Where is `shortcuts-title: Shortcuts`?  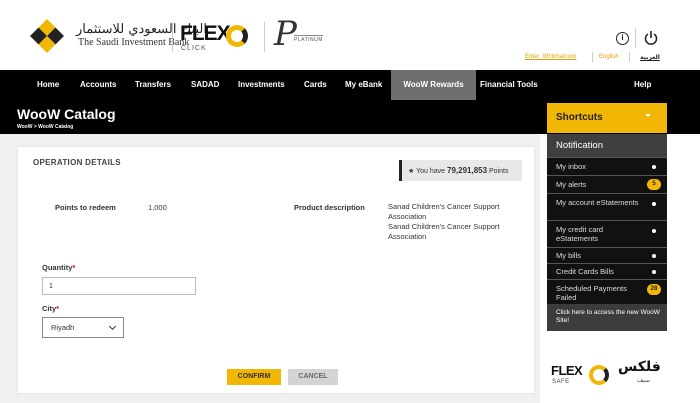
shortcuts-title: Shortcuts is located at coordinates (579, 117).